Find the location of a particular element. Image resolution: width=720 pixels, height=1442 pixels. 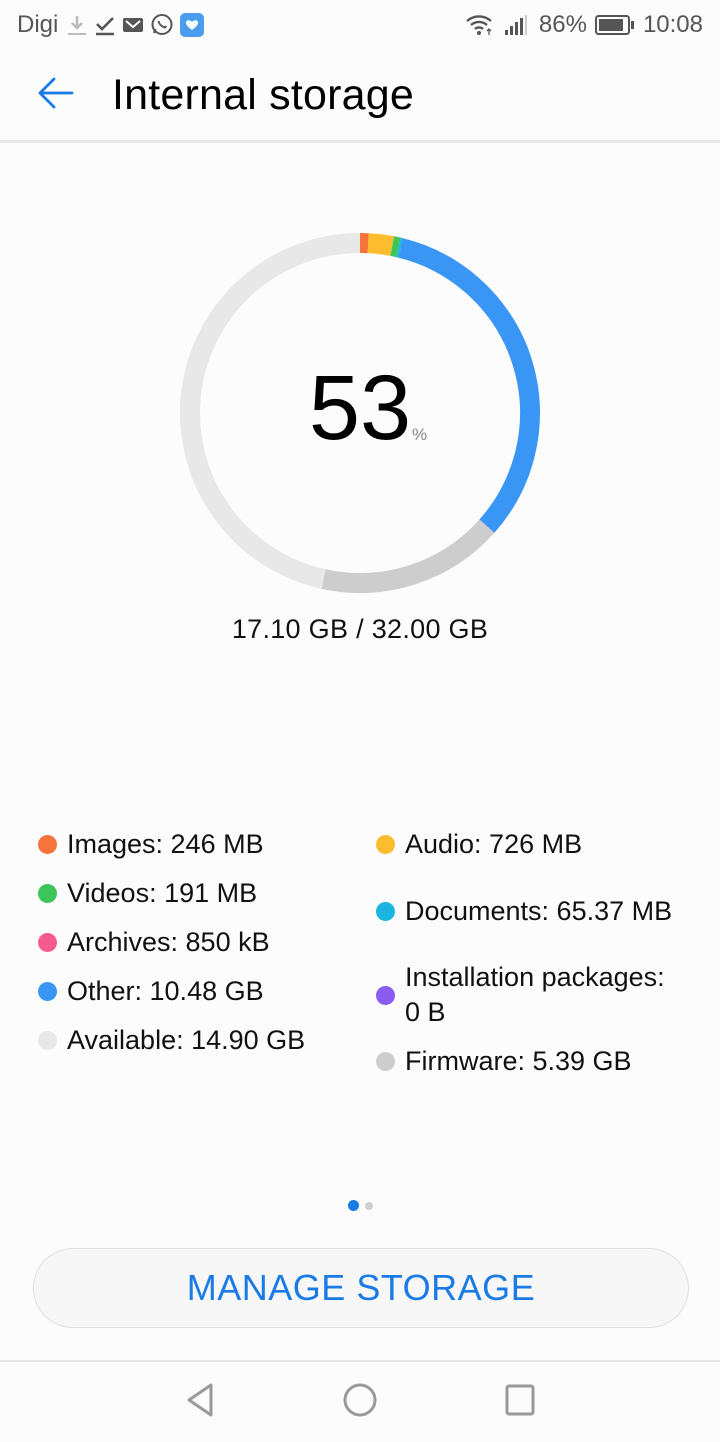

legend-item-installation-packages: Installation packages: 0 B is located at coordinates (526, 995).